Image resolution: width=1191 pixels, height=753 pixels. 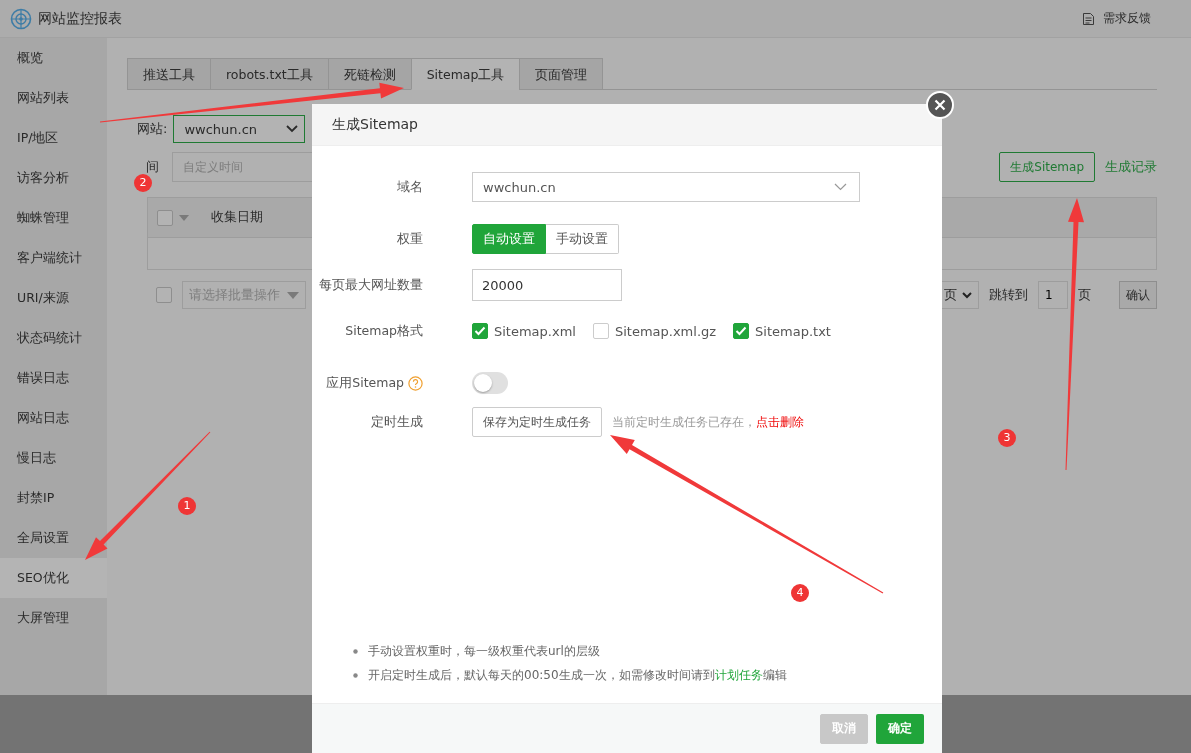 What do you see at coordinates (187, 506) in the screenshot?
I see `step-badge: 1` at bounding box center [187, 506].